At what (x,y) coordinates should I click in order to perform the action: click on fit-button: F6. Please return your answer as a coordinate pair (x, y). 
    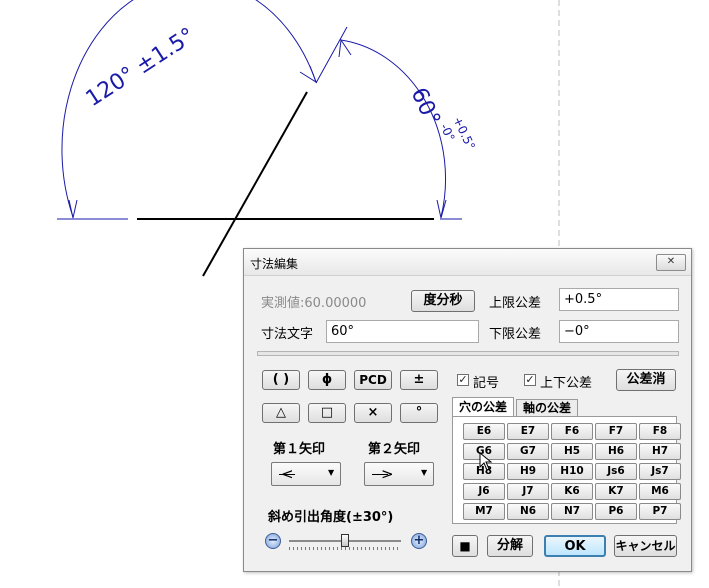
    Looking at the image, I should click on (572, 431).